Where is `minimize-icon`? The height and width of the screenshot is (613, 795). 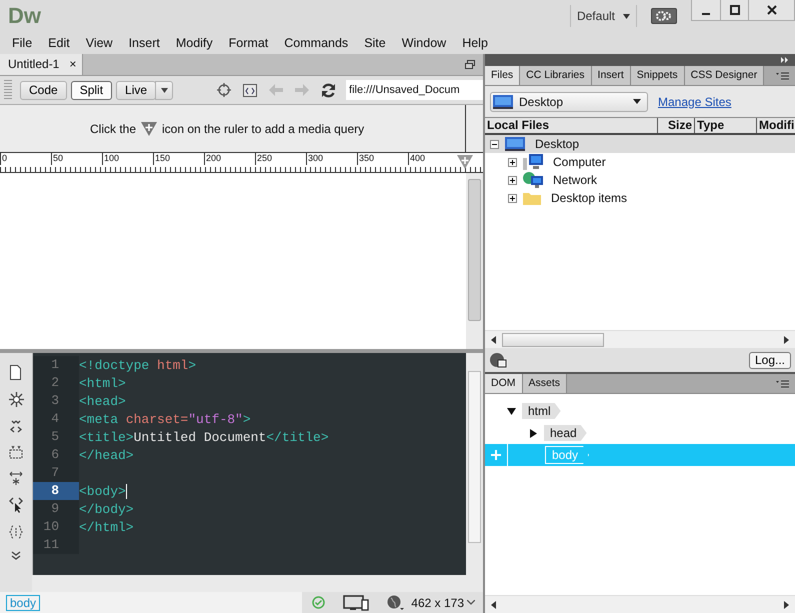
minimize-icon is located at coordinates (706, 14).